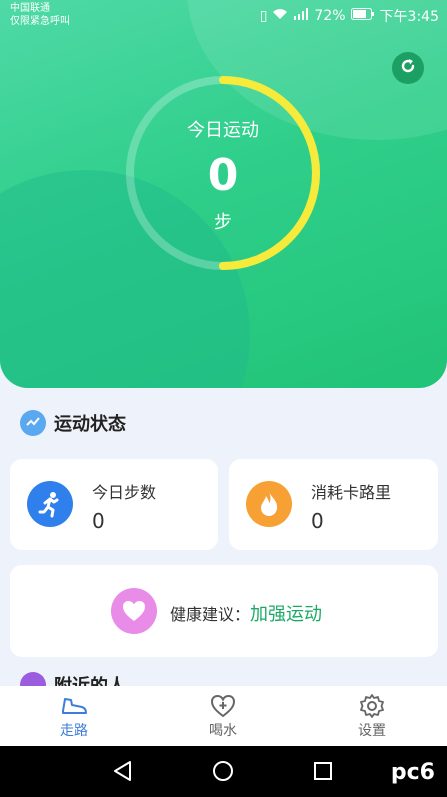  What do you see at coordinates (223, 130) in the screenshot?
I see `today-exercise-label: 今日运动` at bounding box center [223, 130].